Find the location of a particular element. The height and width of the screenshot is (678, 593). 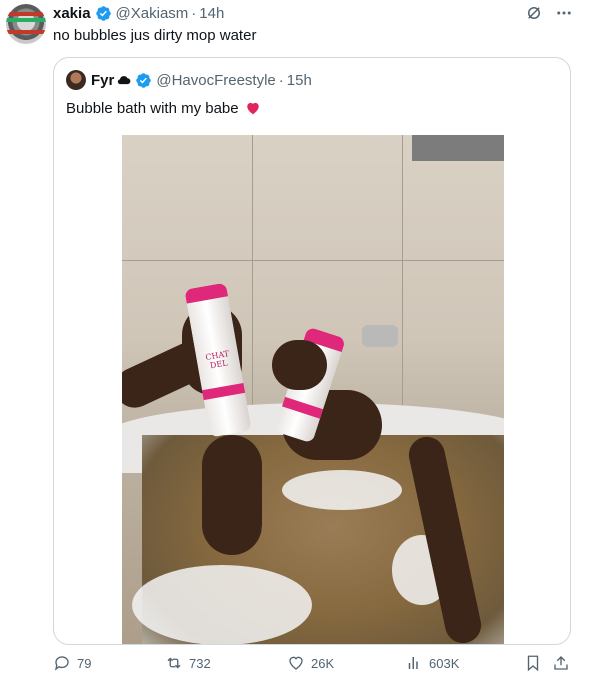

repost-icon is located at coordinates (174, 663).